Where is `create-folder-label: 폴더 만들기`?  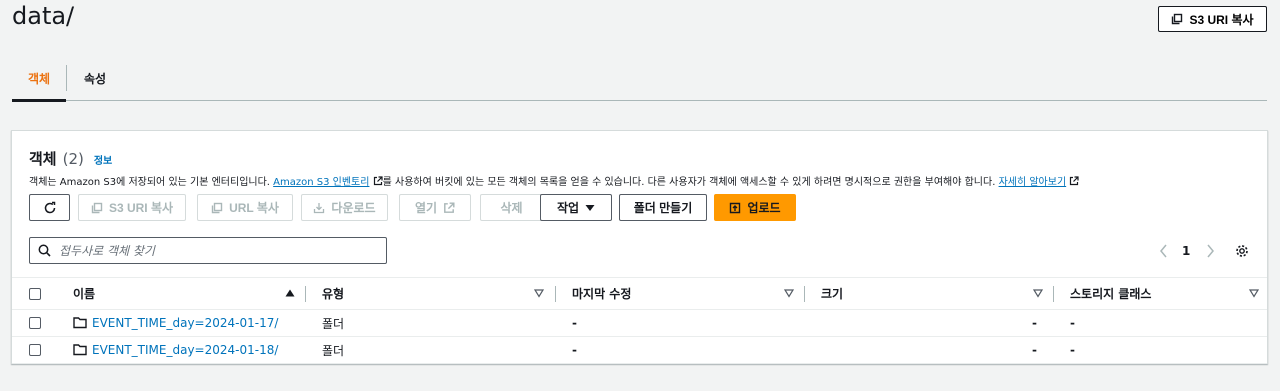 create-folder-label: 폴더 만들기 is located at coordinates (663, 208).